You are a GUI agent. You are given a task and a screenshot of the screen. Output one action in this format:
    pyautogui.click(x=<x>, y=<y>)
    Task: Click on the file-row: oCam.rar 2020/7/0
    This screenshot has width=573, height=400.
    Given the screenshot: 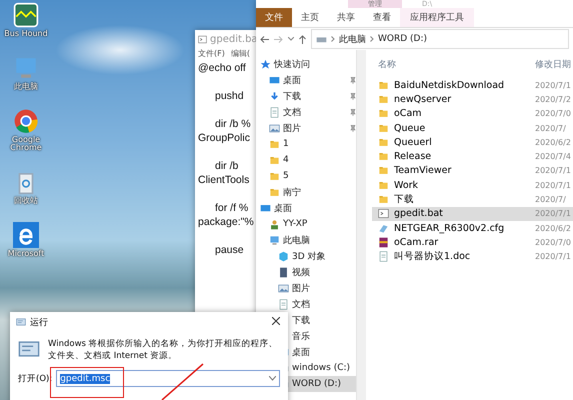 What is the action you would take?
    pyautogui.click(x=472, y=242)
    